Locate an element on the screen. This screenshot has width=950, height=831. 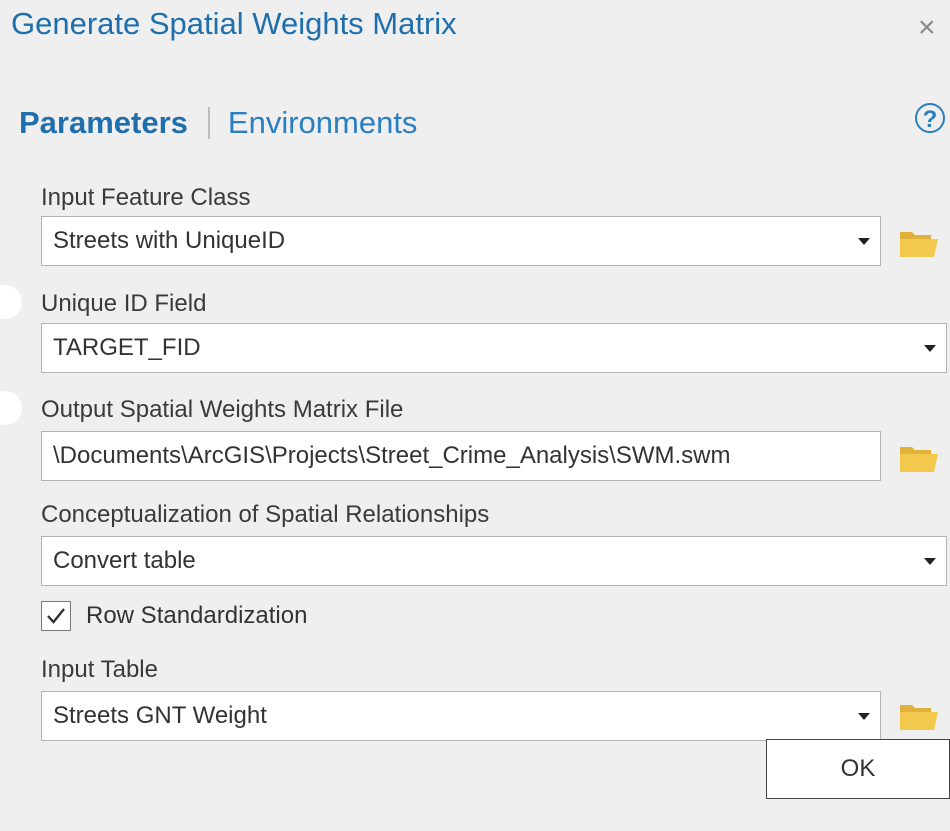
tab-parameters: Parameters is located at coordinates (103, 123).